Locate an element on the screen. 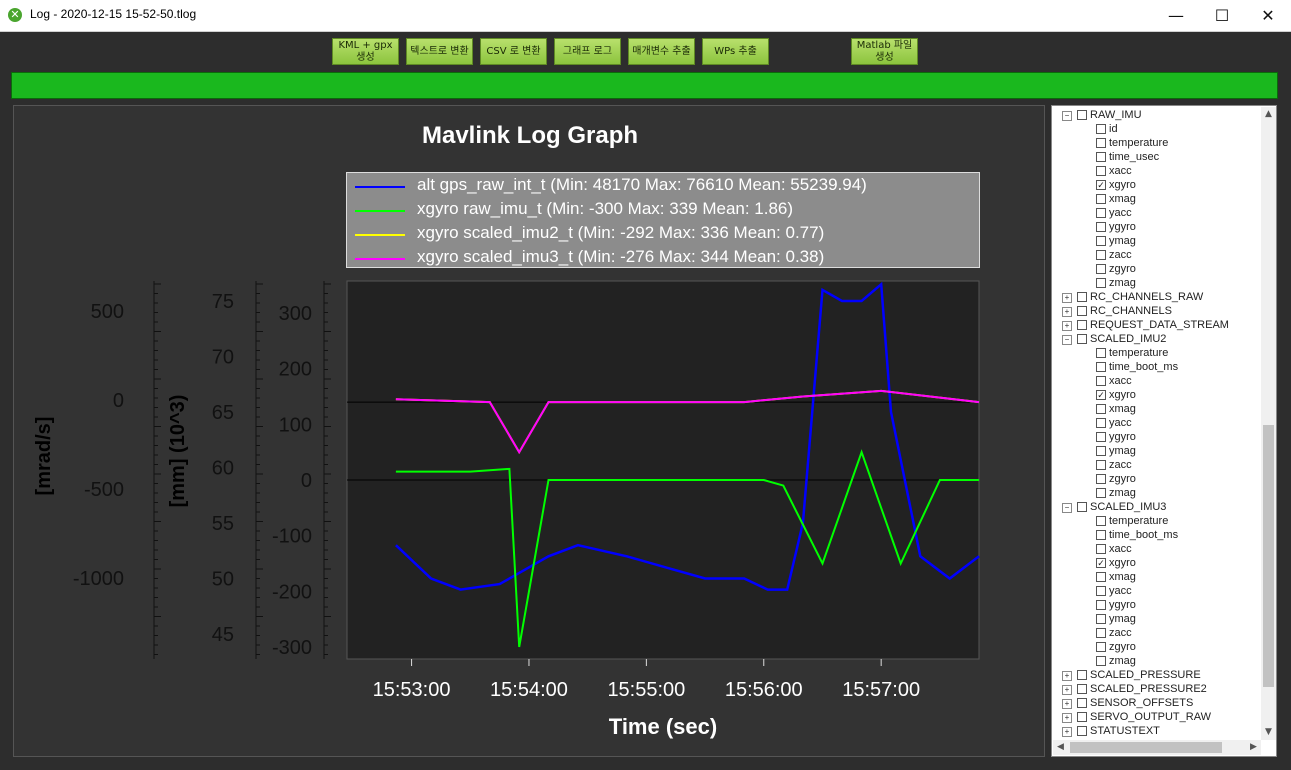  extract-params-button: 매개변수 추출 is located at coordinates (661, 51).